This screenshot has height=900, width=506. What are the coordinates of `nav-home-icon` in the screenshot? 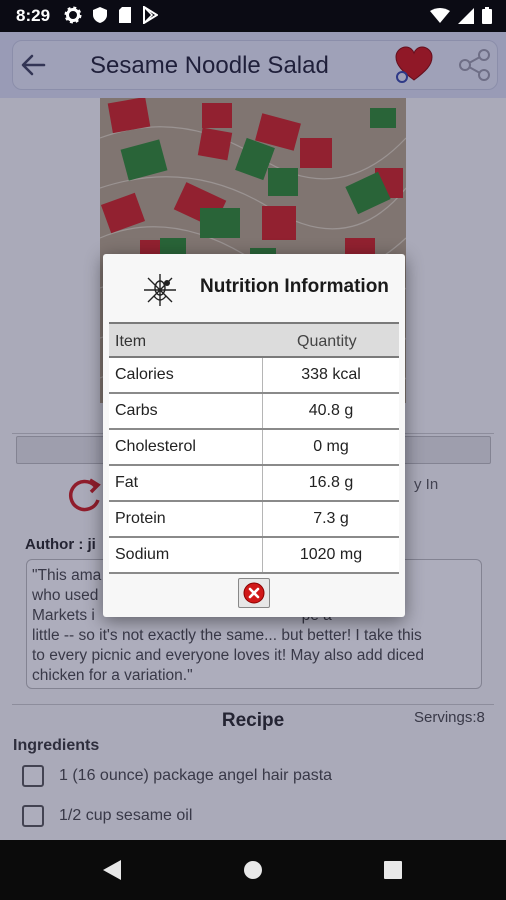 It's located at (253, 870).